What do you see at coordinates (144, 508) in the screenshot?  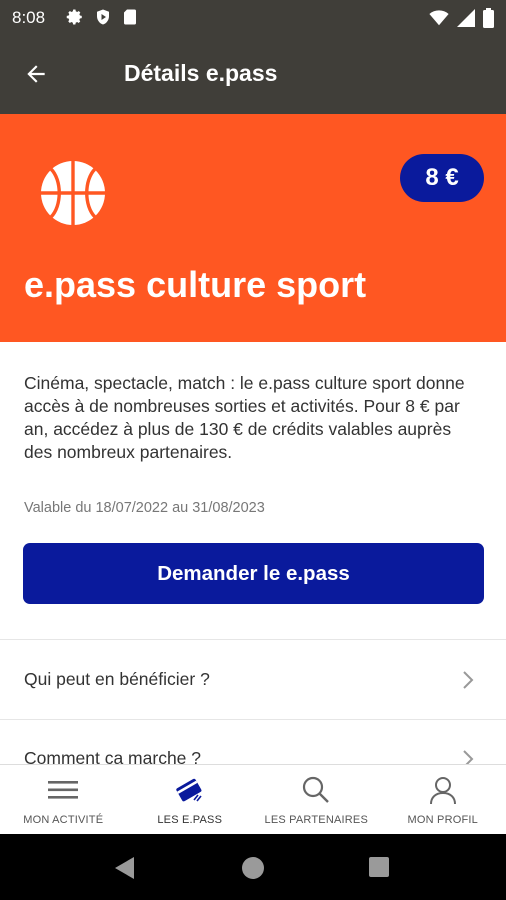 I see `validity-dates: Valable du 18/07/2022 au 31/08/2023` at bounding box center [144, 508].